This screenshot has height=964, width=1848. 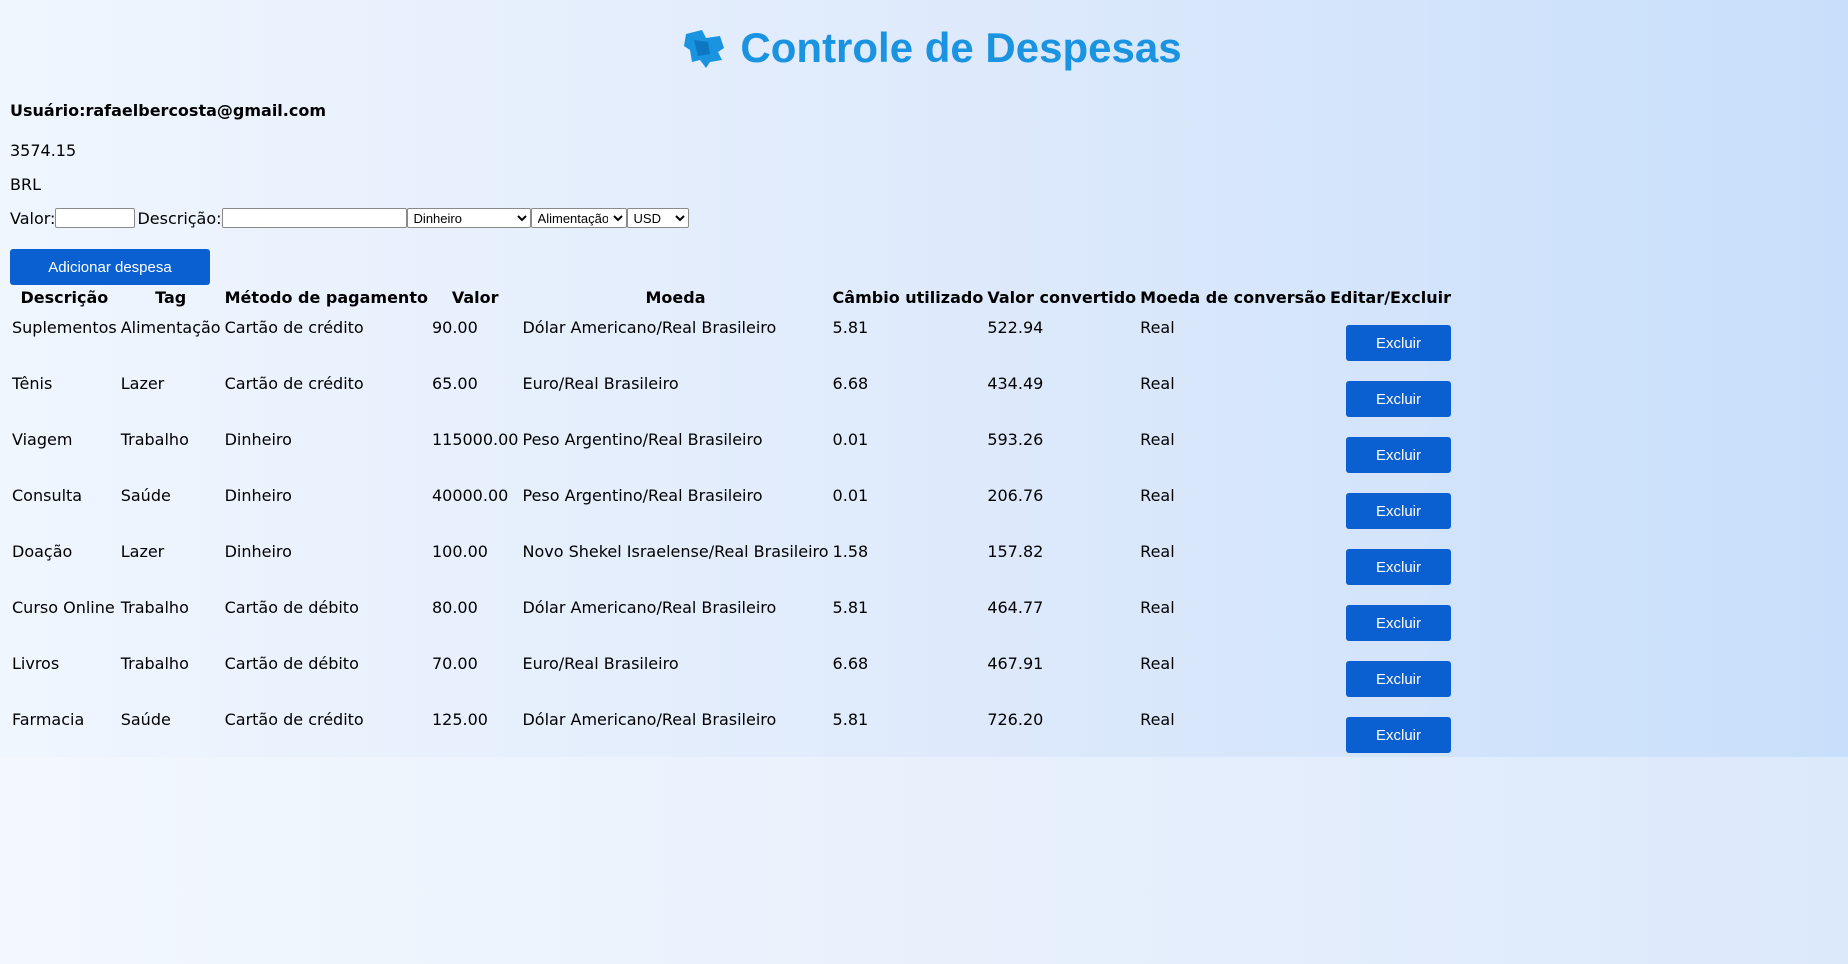 I want to click on cell-valor-convertido: 157.82, so click(x=1015, y=551).